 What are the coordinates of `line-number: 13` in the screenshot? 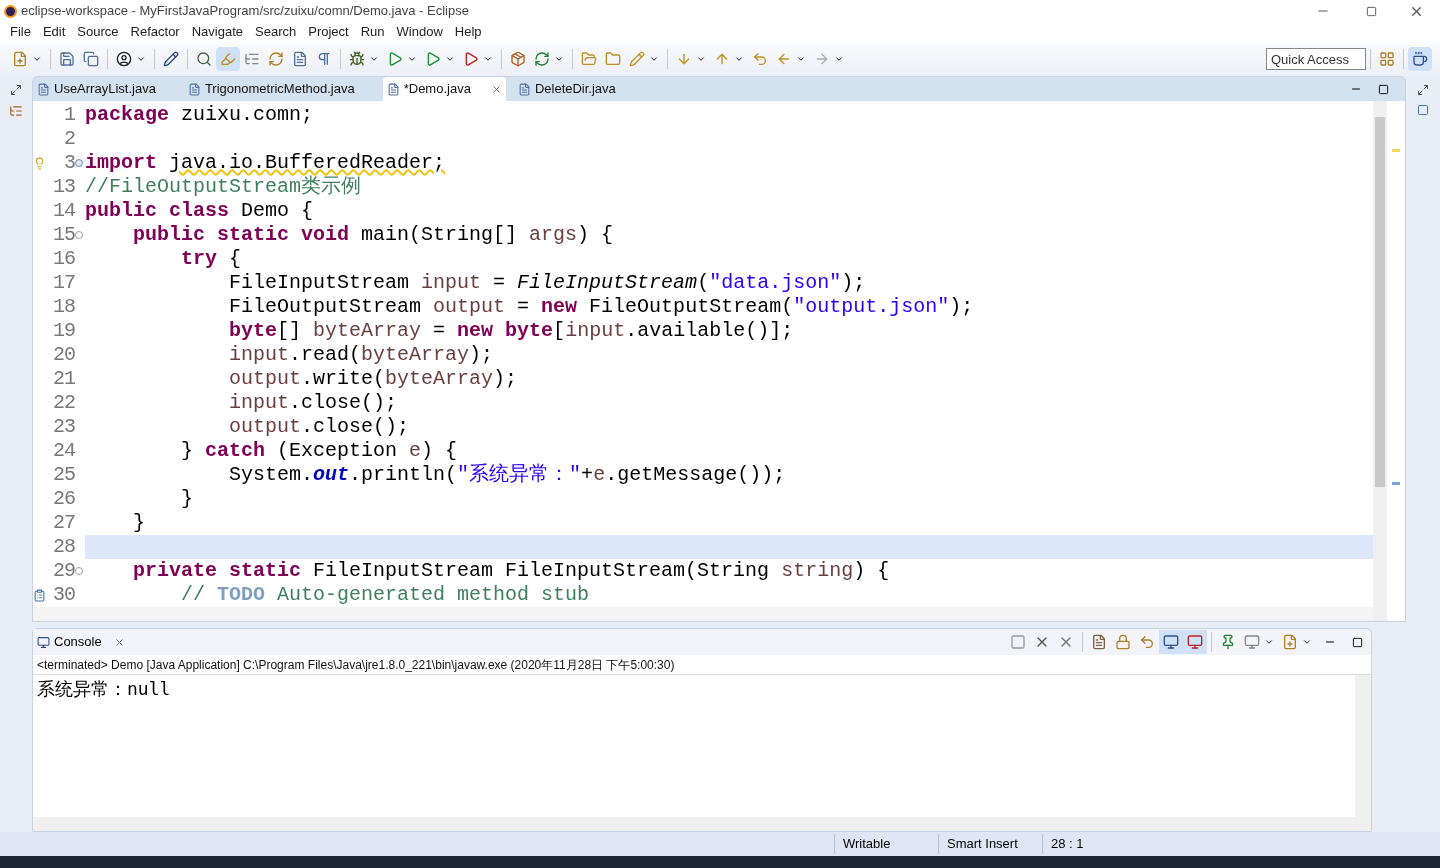 It's located at (63, 187).